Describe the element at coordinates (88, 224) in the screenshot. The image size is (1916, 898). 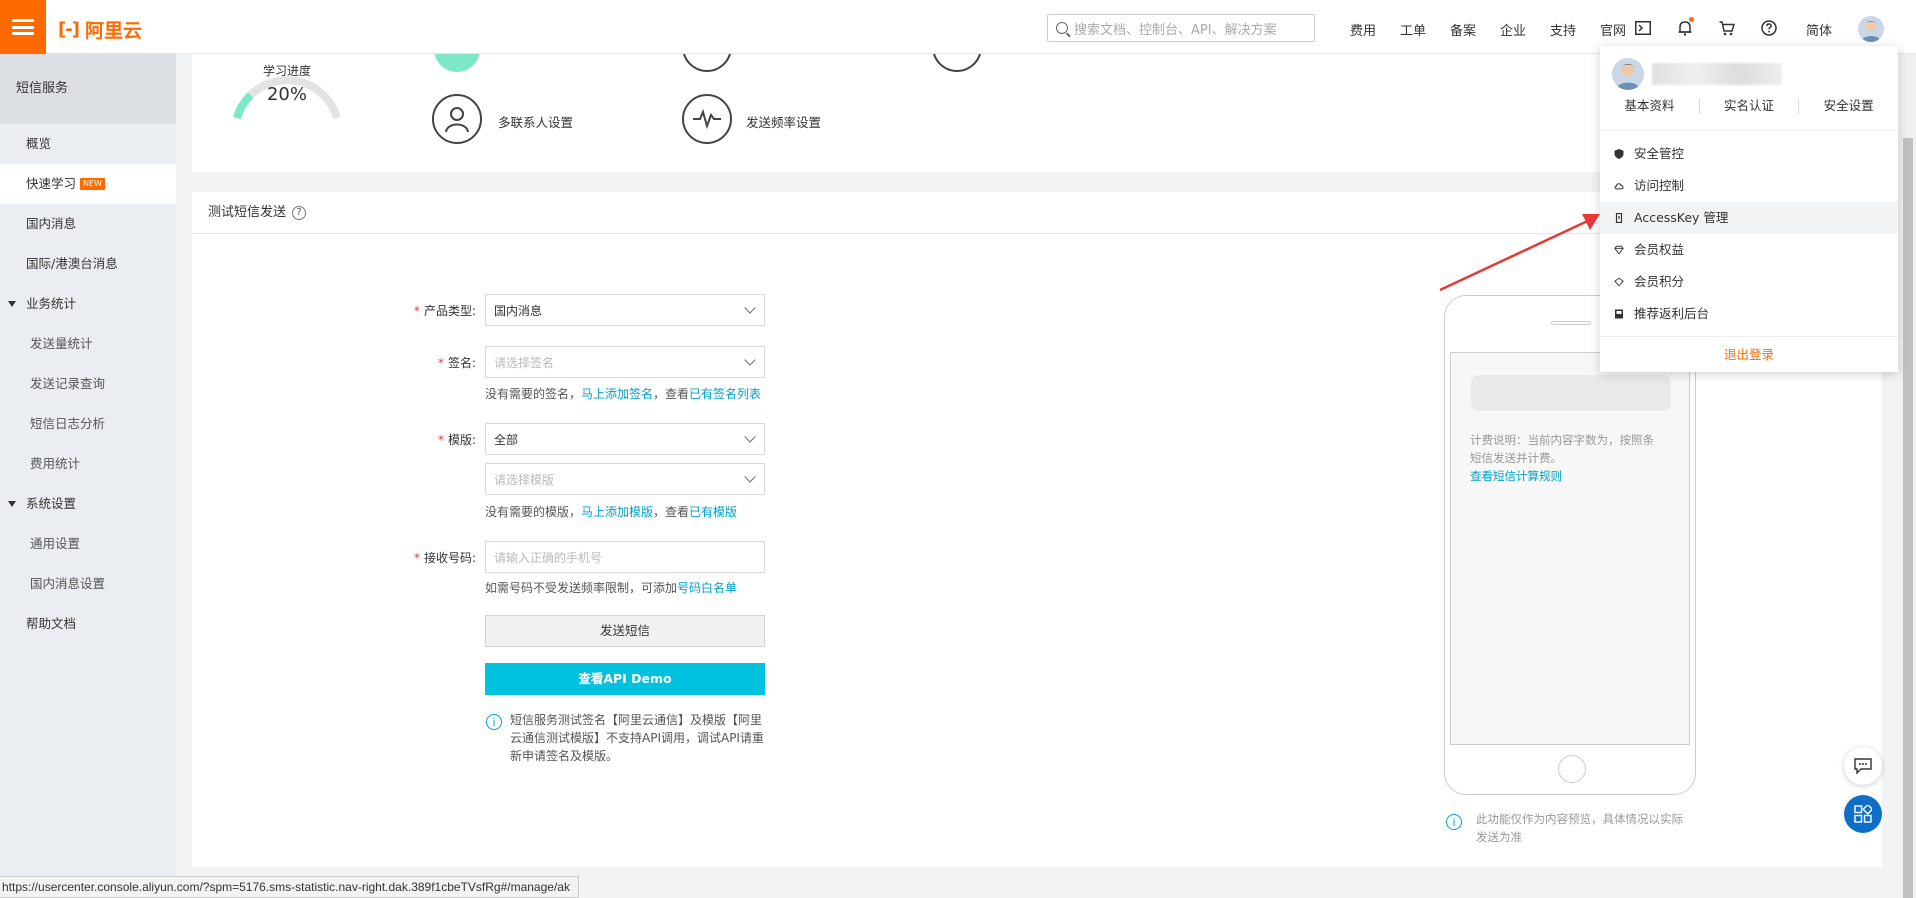
I see `sidebar-item-domestic: 国内消息` at that location.